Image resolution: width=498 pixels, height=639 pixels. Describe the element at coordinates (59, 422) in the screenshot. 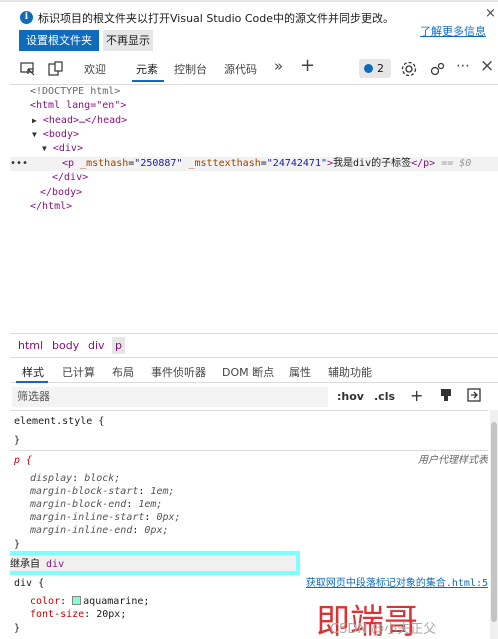

I see `element-style-selector: element.style {` at that location.